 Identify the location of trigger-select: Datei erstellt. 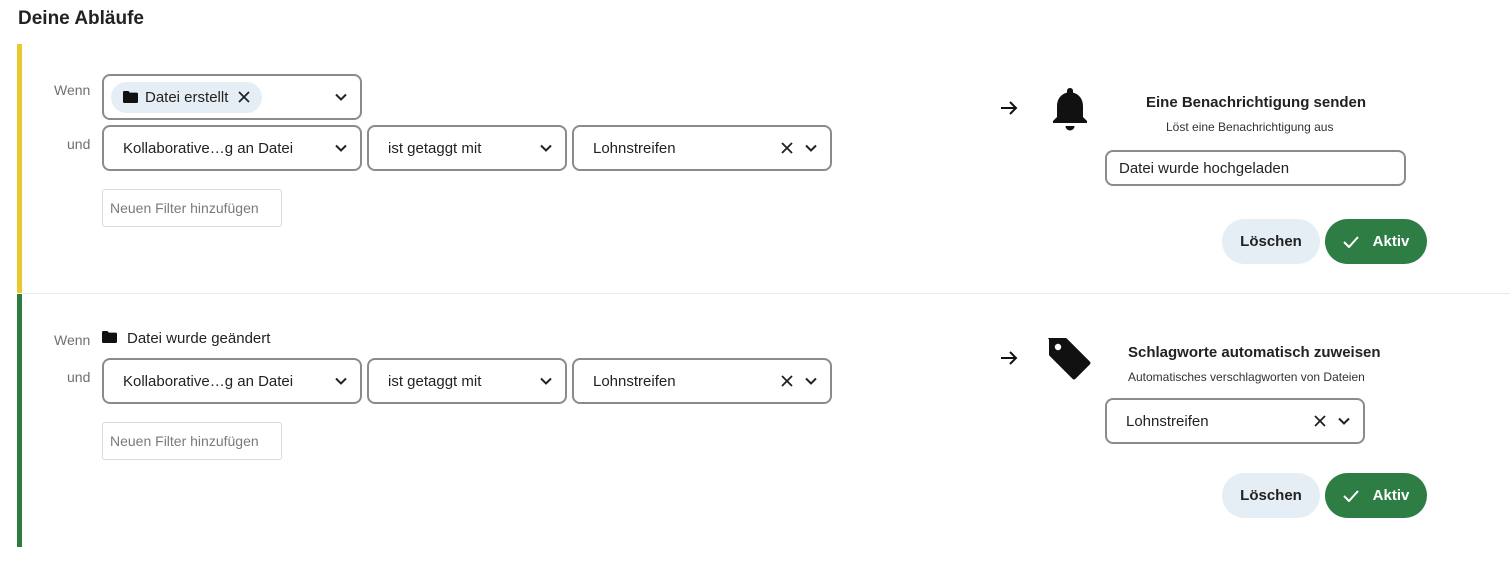
(232, 97).